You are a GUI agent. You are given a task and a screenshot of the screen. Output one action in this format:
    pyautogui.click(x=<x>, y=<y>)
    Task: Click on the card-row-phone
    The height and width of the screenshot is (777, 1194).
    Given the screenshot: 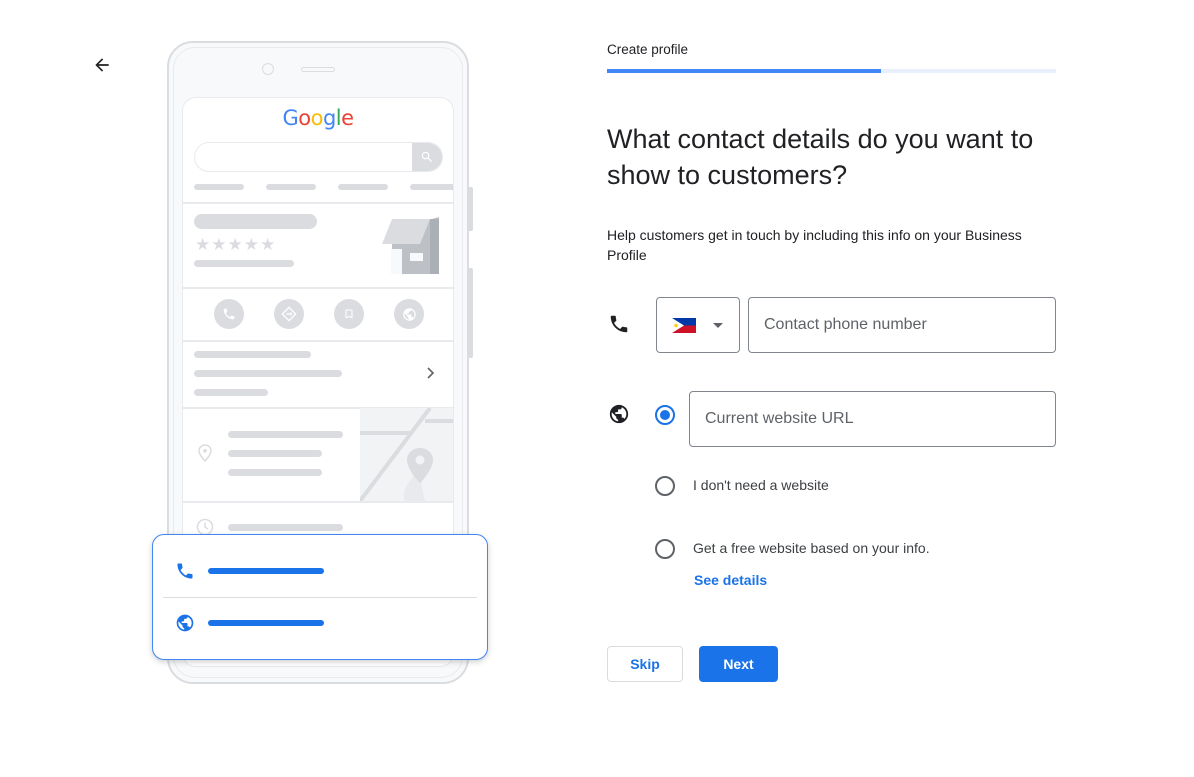 What is the action you would take?
    pyautogui.click(x=249, y=571)
    